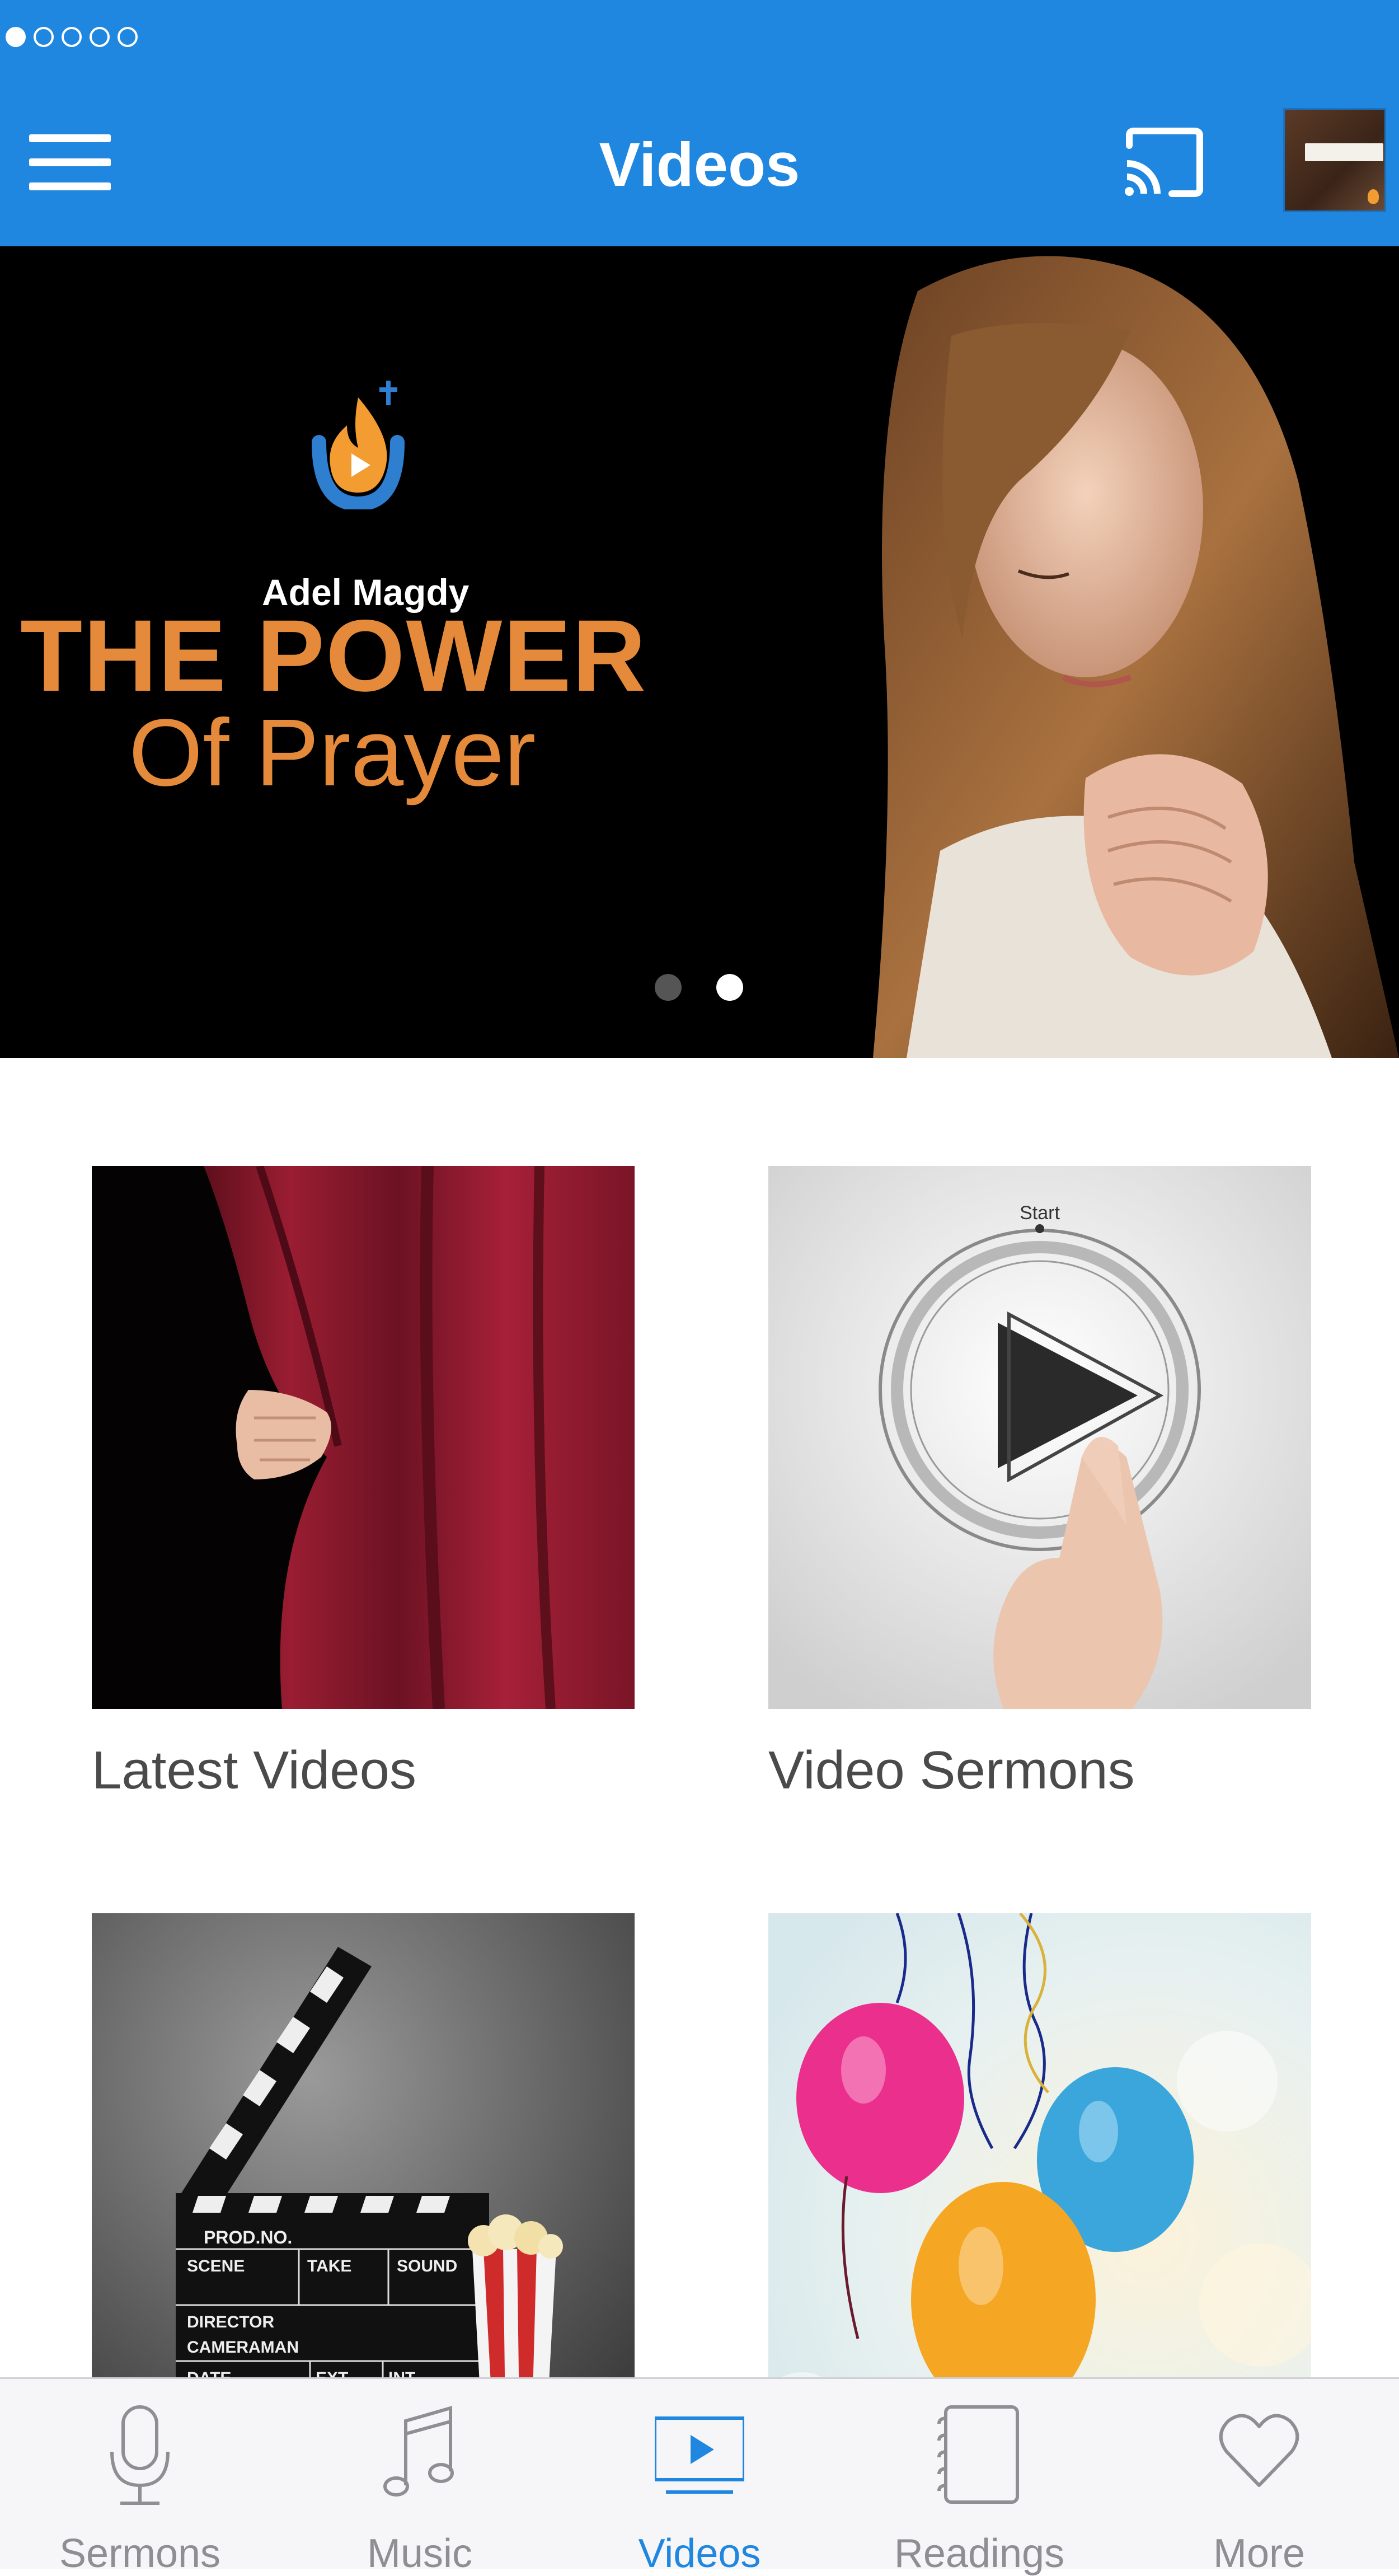 This screenshot has height=2576, width=1399. I want to click on svg-text: TAKE, so click(329, 2266).